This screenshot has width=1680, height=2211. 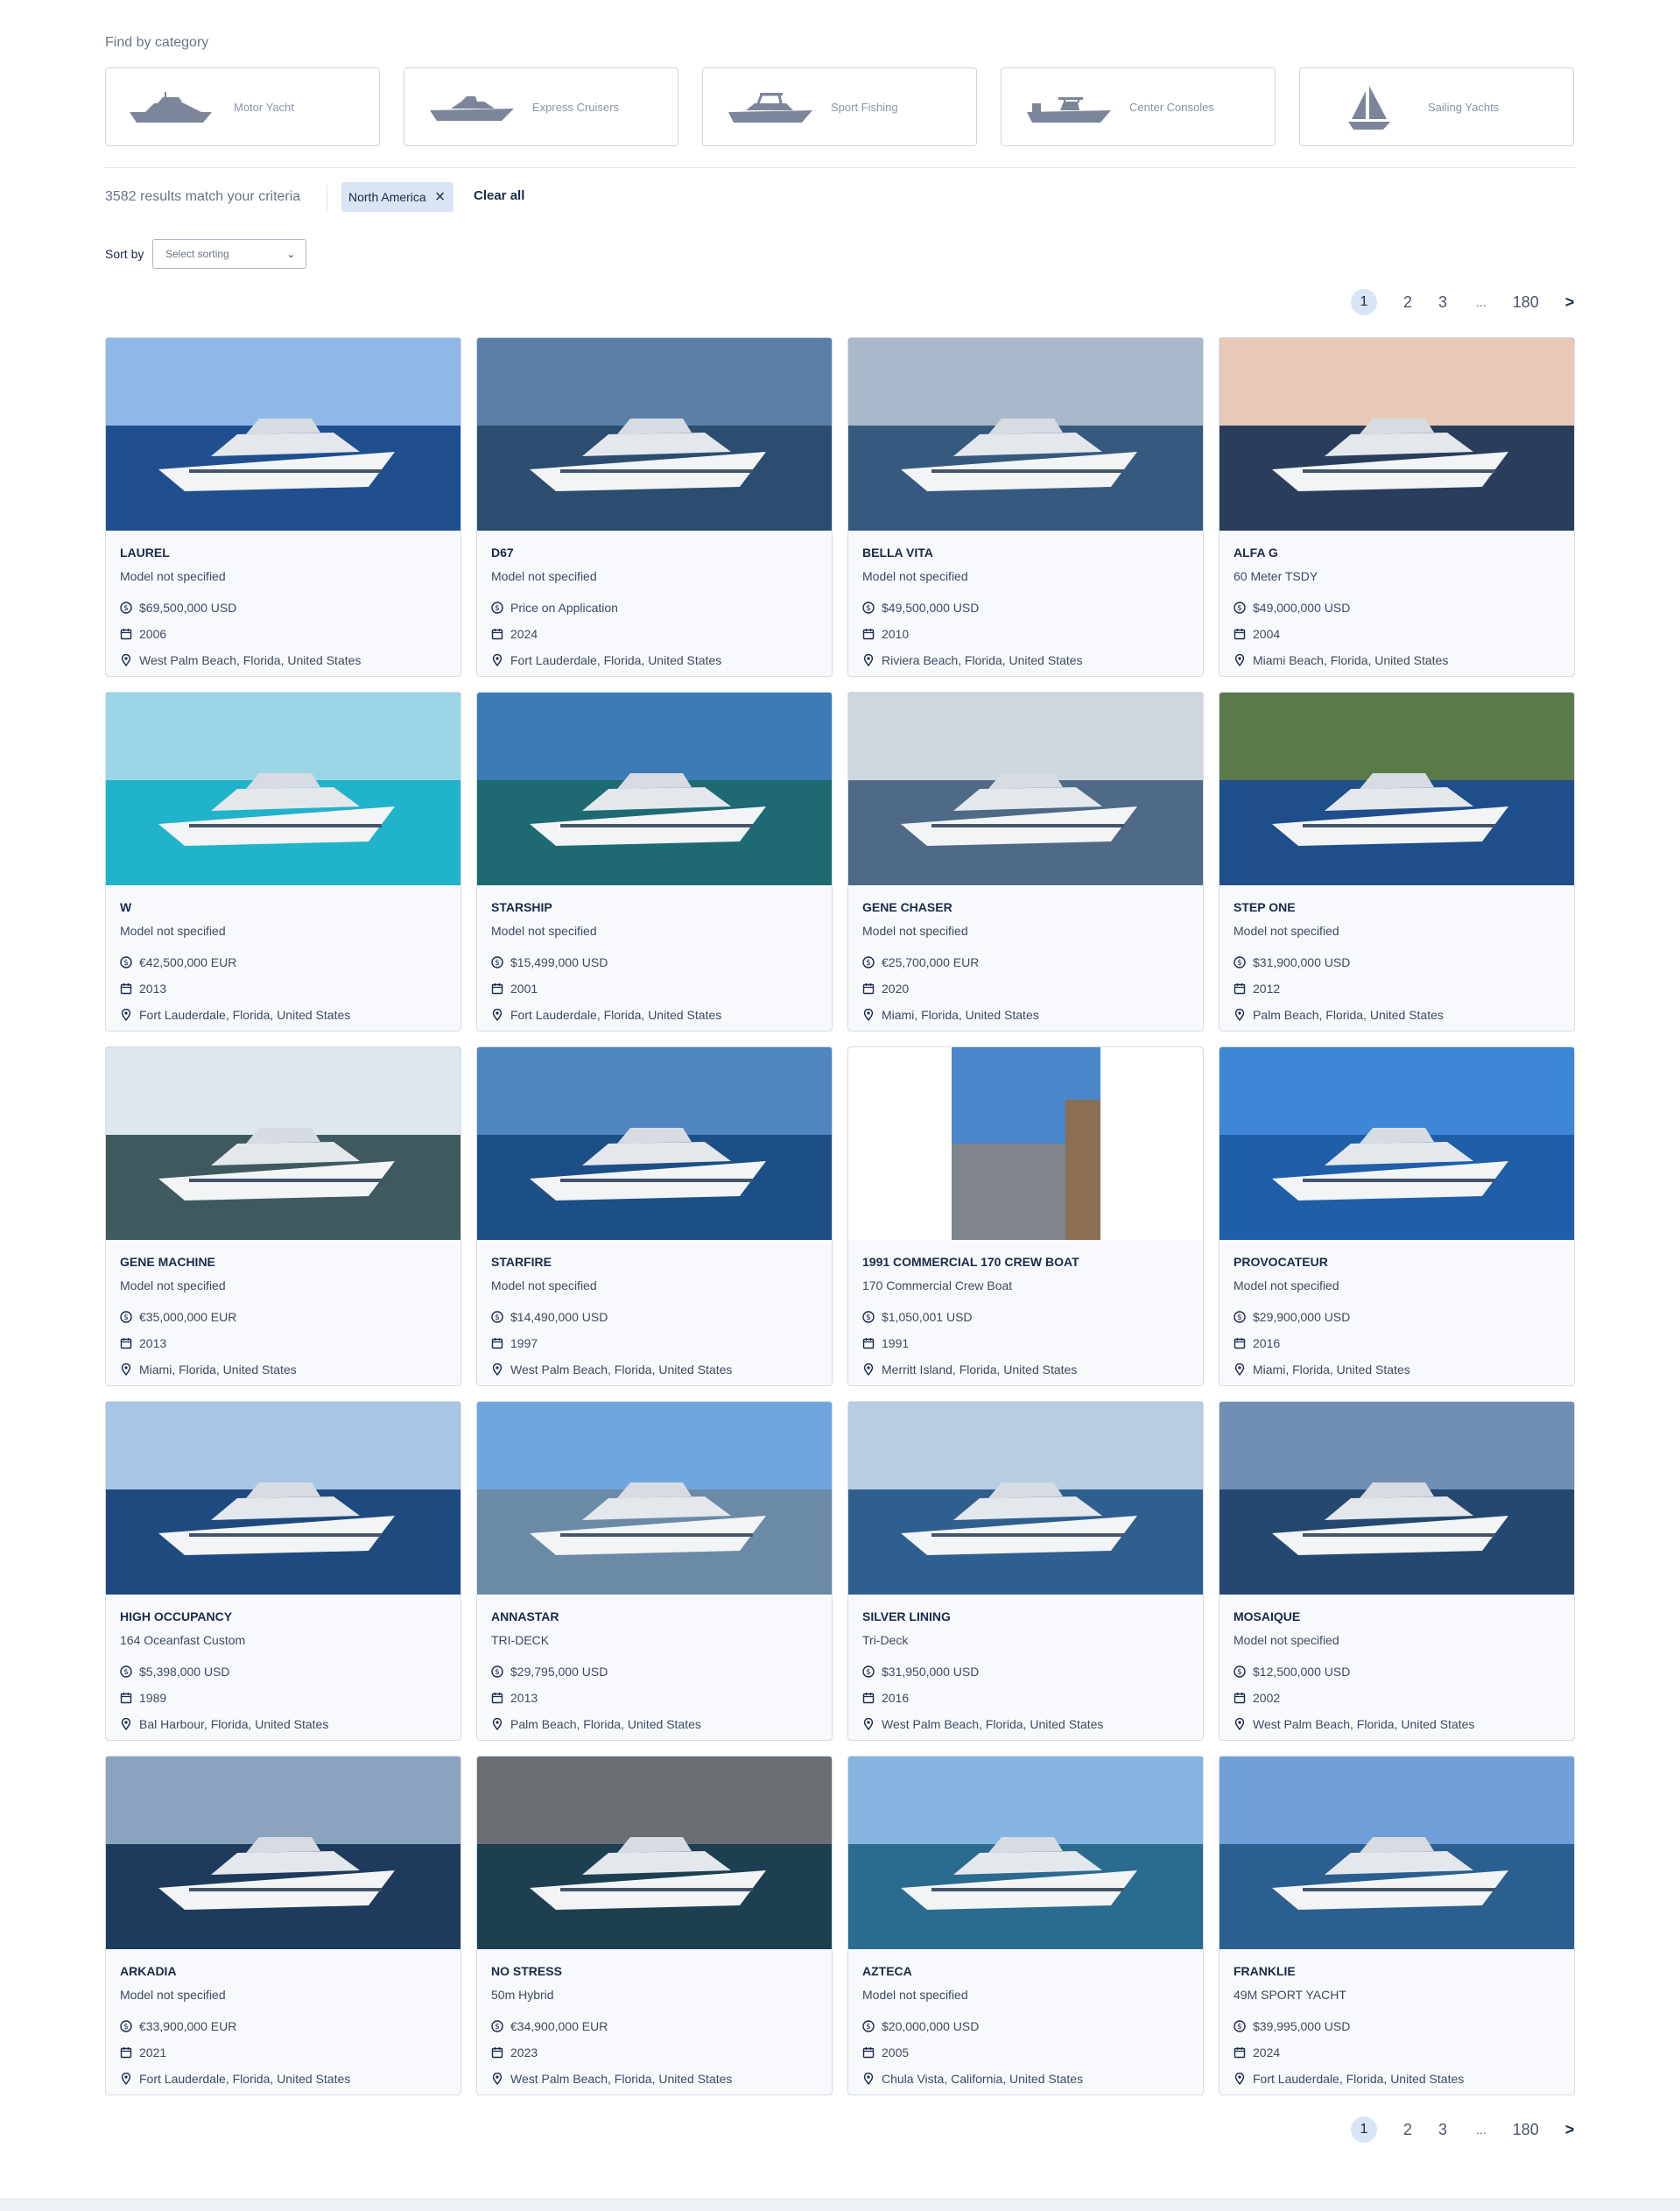 I want to click on listing-location-row: Miami, Florida, United States, so click(x=1397, y=1369).